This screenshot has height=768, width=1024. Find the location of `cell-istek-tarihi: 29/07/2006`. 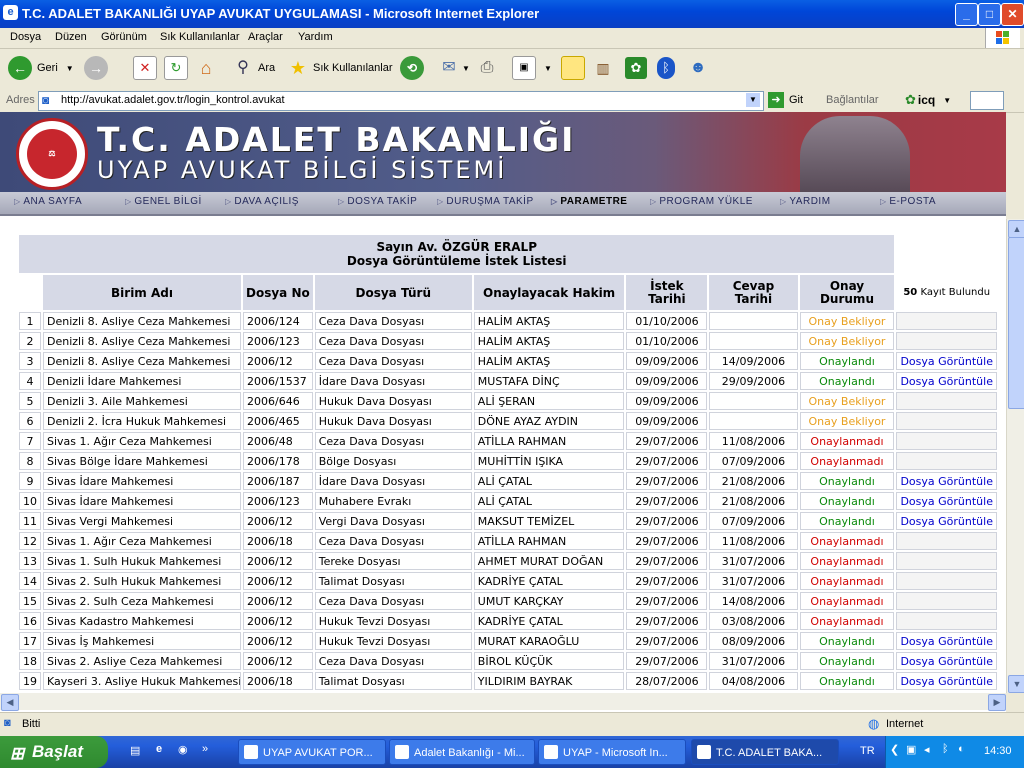

cell-istek-tarihi: 29/07/2006 is located at coordinates (667, 581).